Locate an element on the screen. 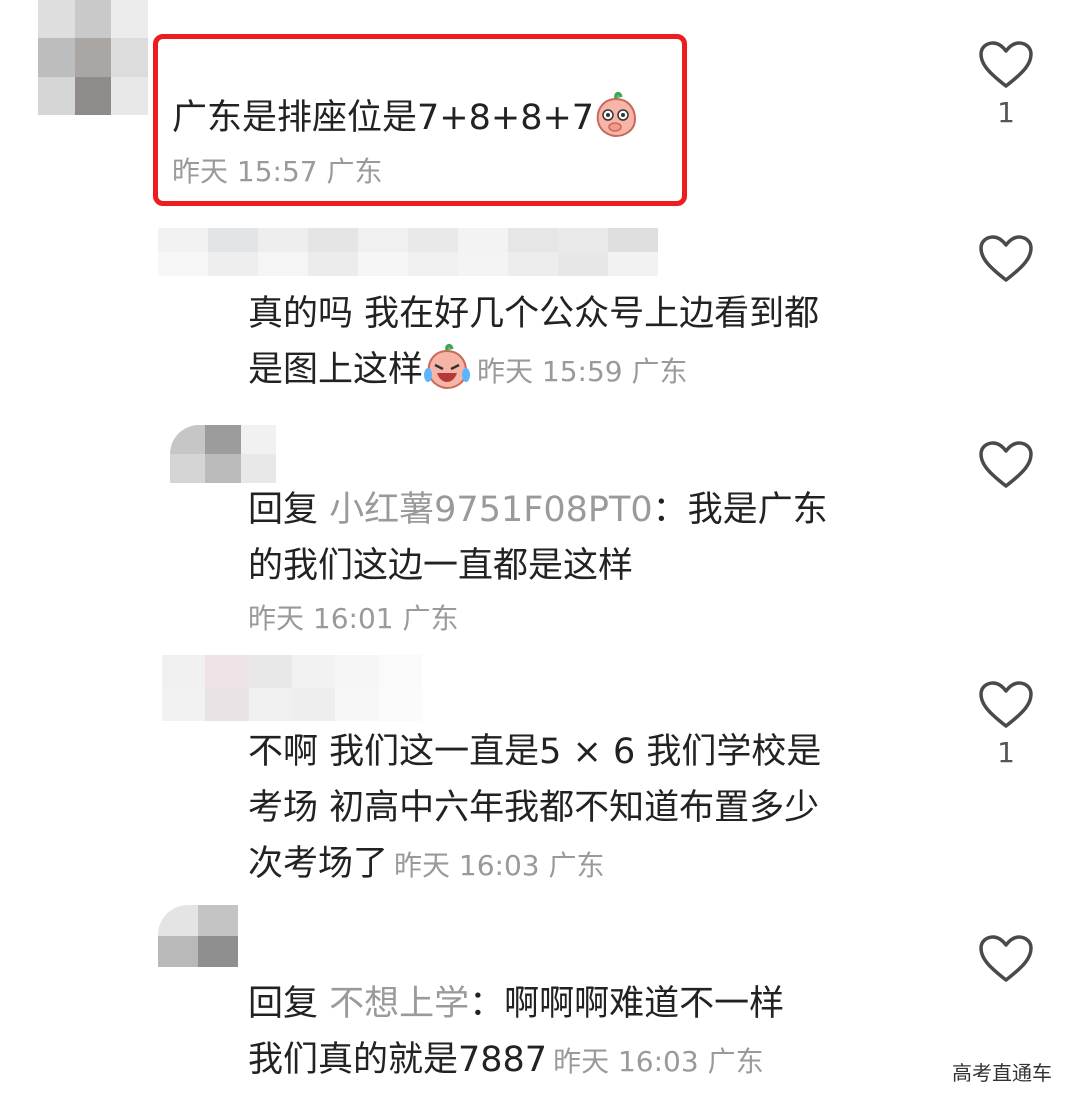 This screenshot has width=1080, height=1112. comment-text: 回复 小红薯9751F08PT0：我是广东 is located at coordinates (538, 510).